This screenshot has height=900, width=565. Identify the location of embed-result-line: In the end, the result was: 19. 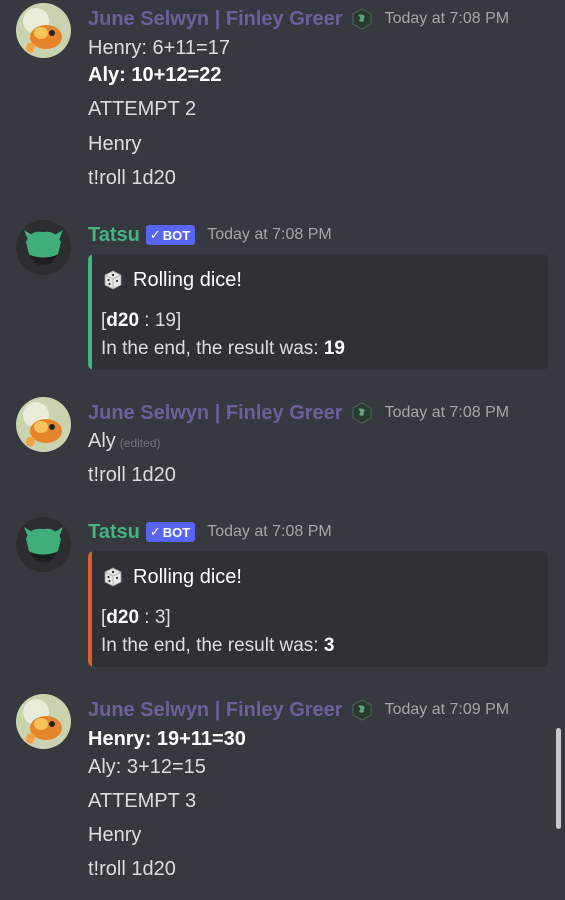
(223, 349).